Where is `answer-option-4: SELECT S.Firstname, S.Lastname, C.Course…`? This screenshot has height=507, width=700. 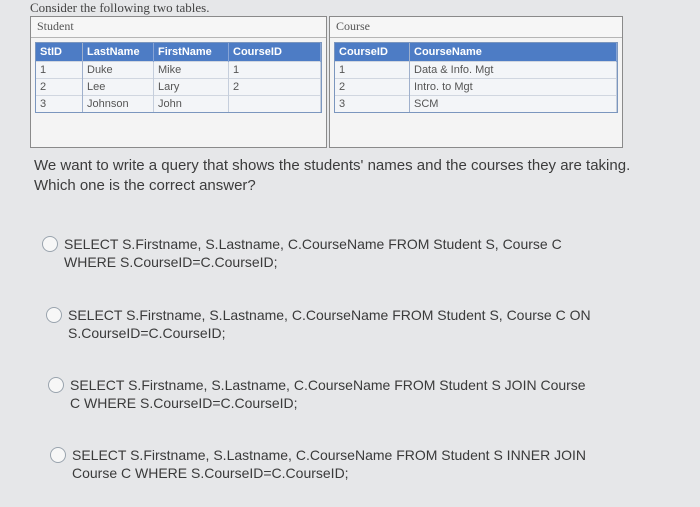
answer-option-4: SELECT S.Firstname, S.Lastname, C.Course… is located at coordinates (361, 464).